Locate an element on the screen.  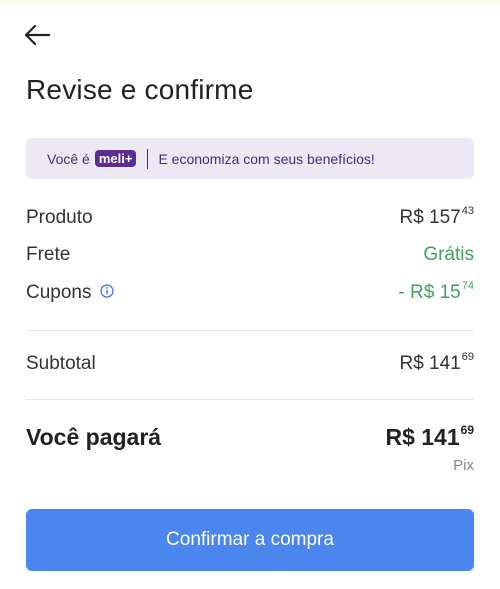
cupons-row: Cupons - R$ 1574 is located at coordinates (250, 292).